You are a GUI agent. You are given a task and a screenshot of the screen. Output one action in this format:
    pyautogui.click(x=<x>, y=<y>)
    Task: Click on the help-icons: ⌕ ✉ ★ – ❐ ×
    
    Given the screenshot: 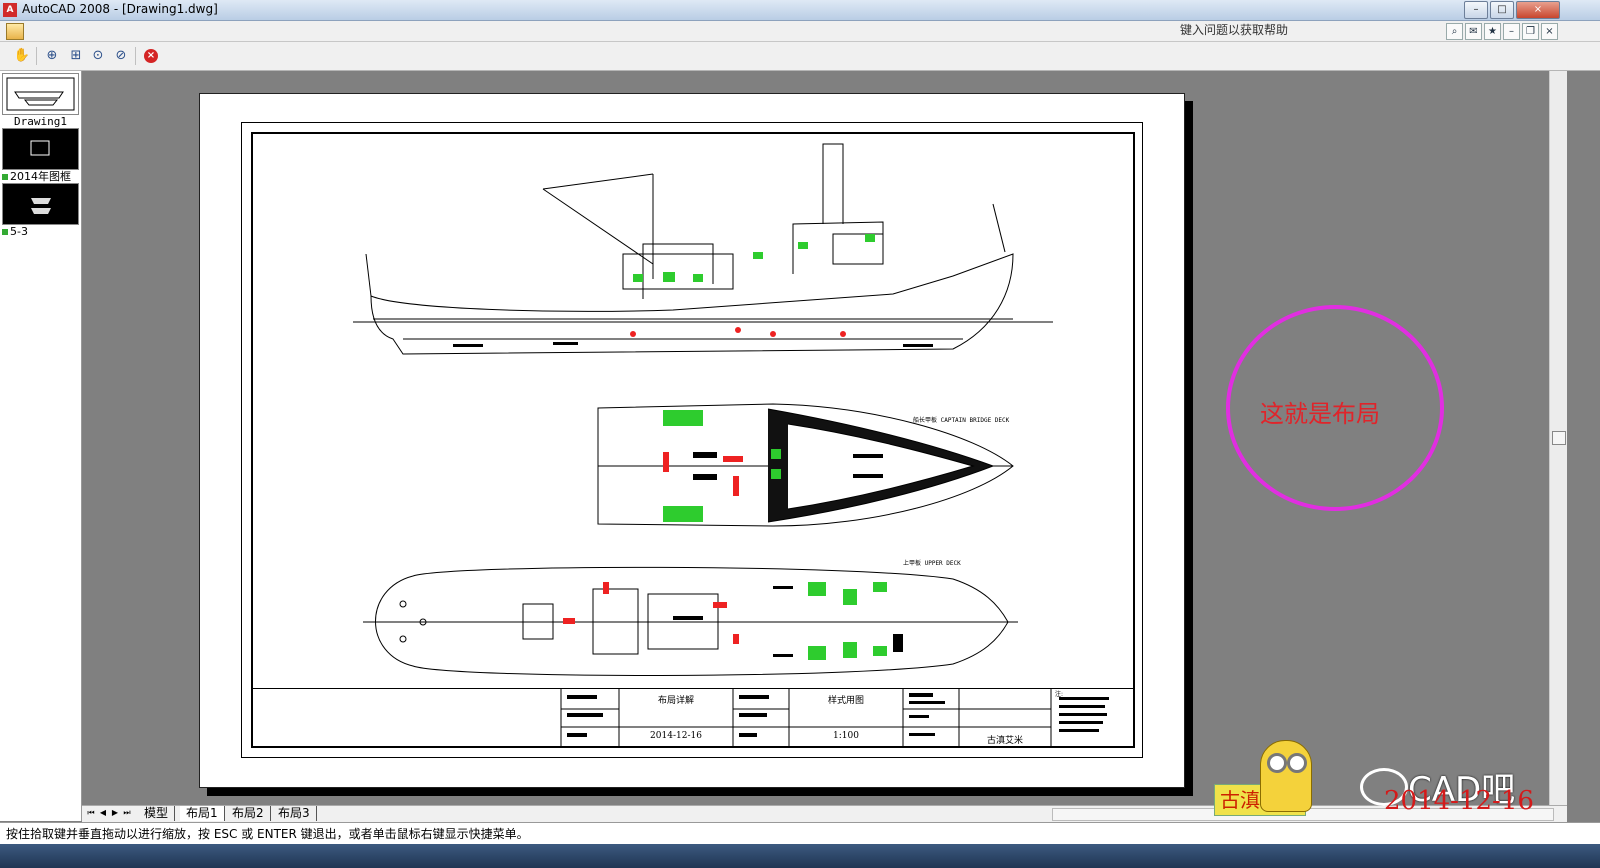 What is the action you would take?
    pyautogui.click(x=1501, y=31)
    